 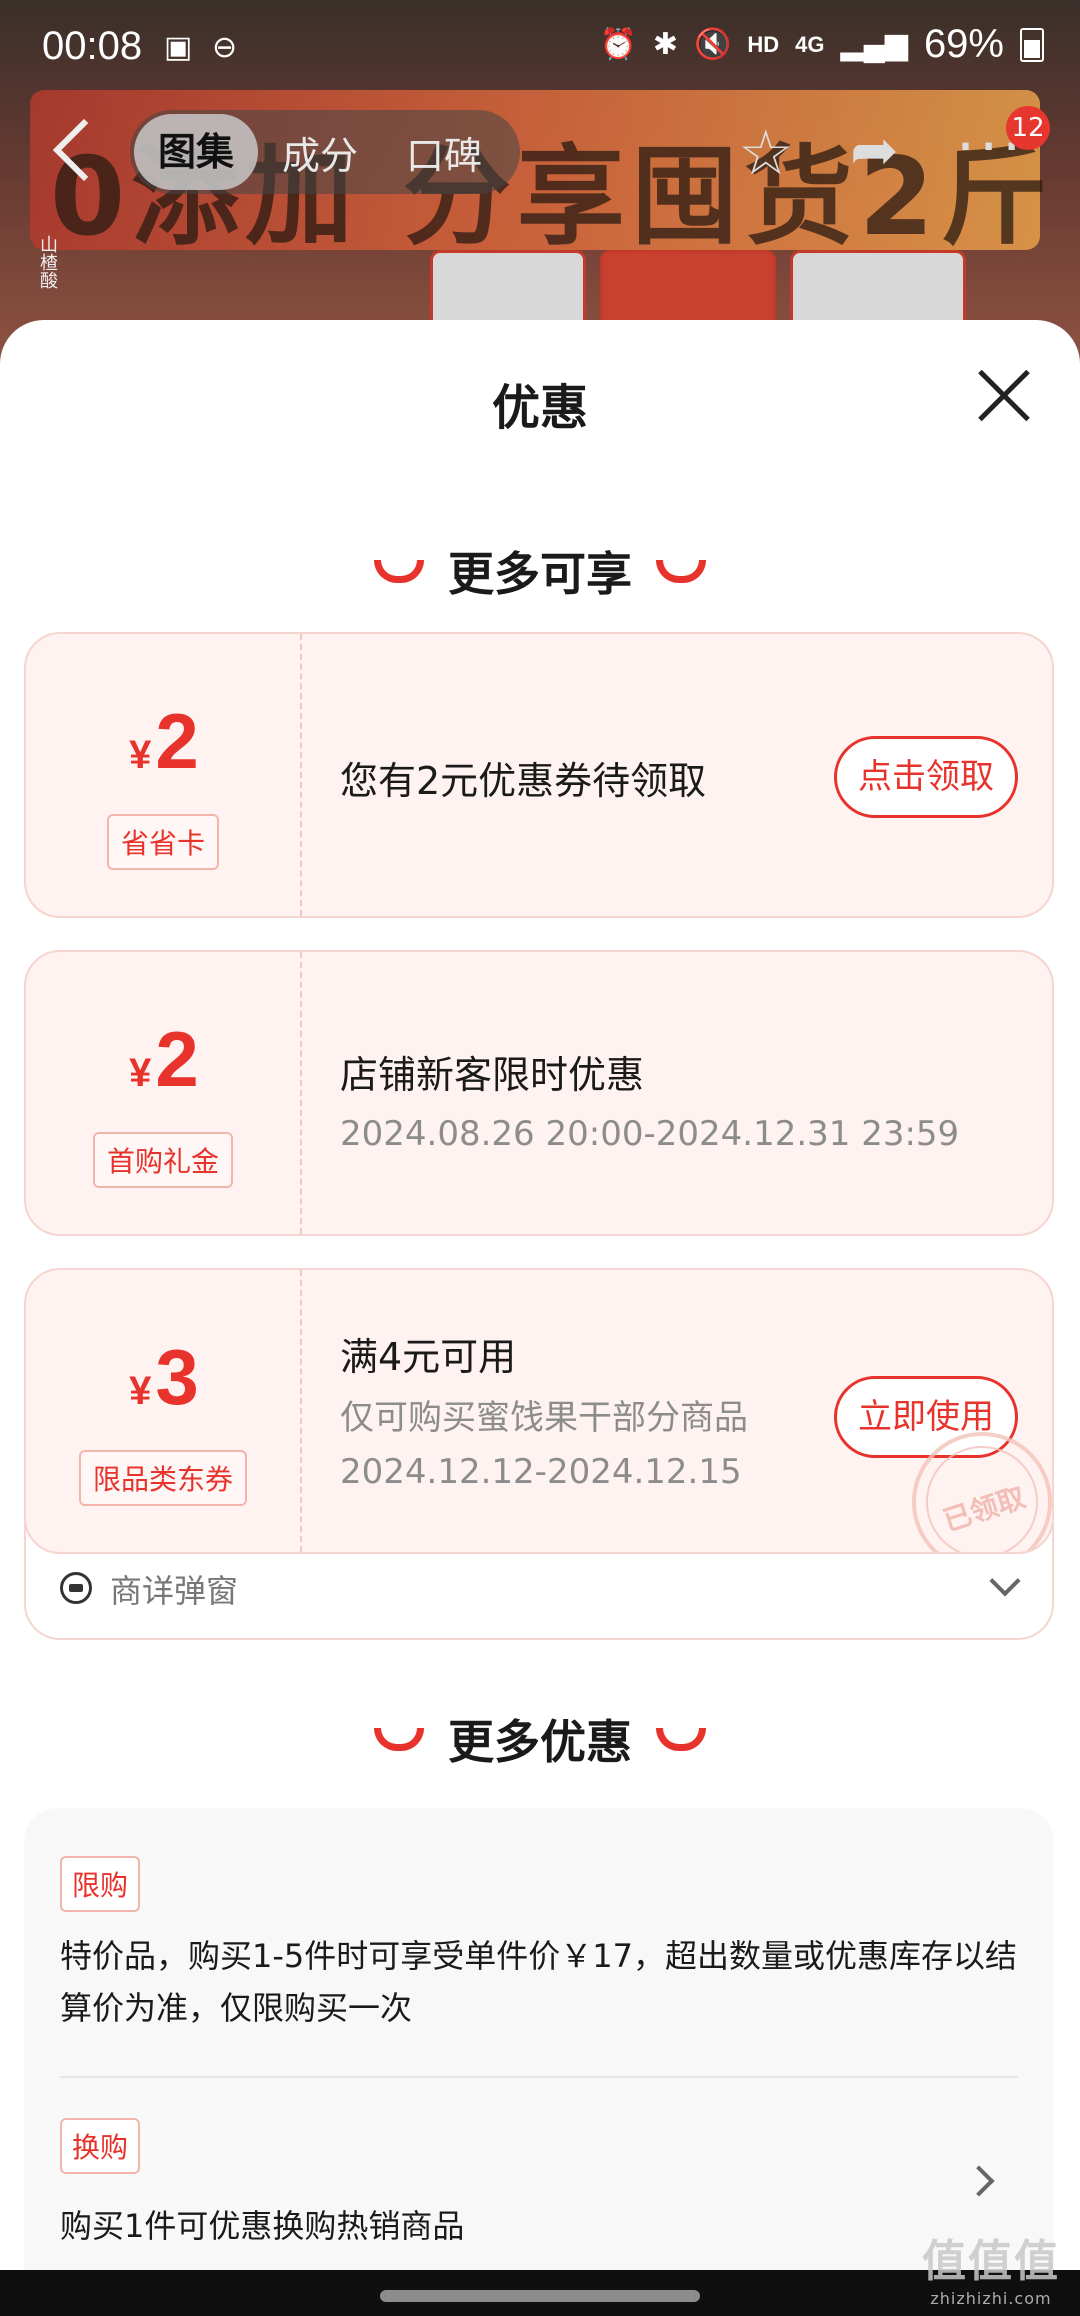 What do you see at coordinates (665, 44) in the screenshot?
I see `bluetooth-icon: ✱` at bounding box center [665, 44].